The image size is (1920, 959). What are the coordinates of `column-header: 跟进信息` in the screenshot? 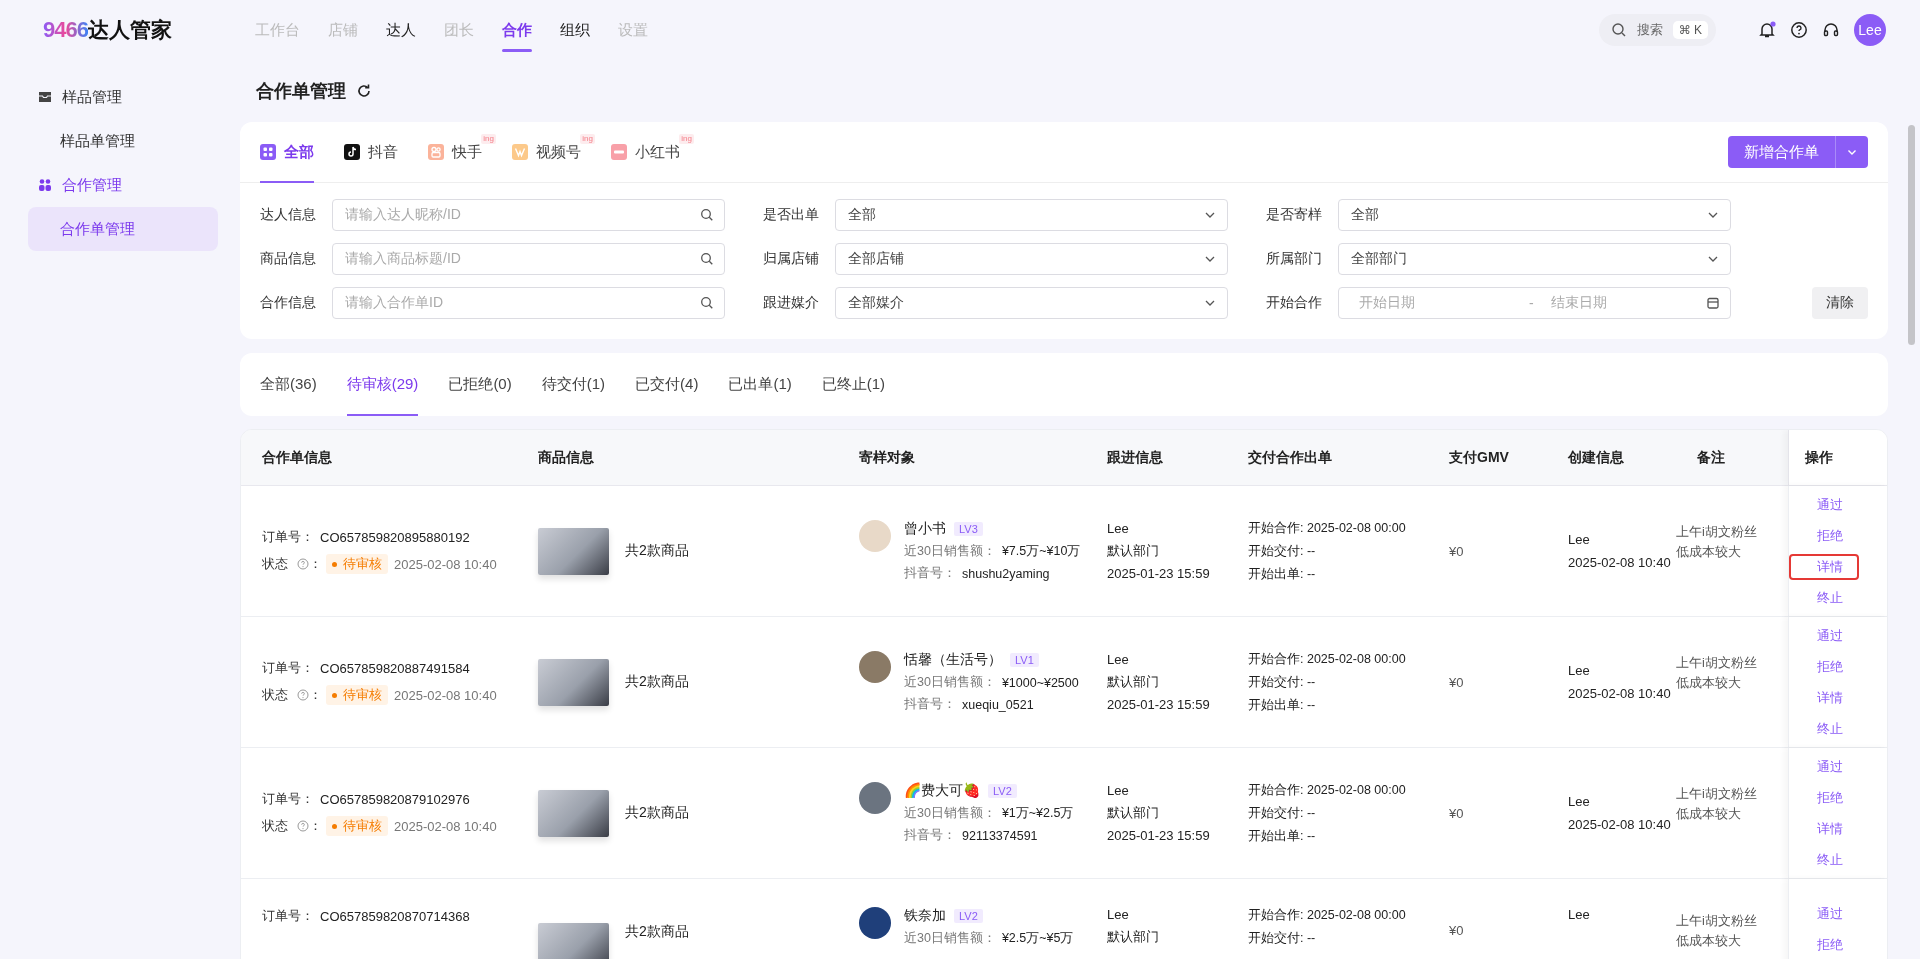 It's located at (1135, 457).